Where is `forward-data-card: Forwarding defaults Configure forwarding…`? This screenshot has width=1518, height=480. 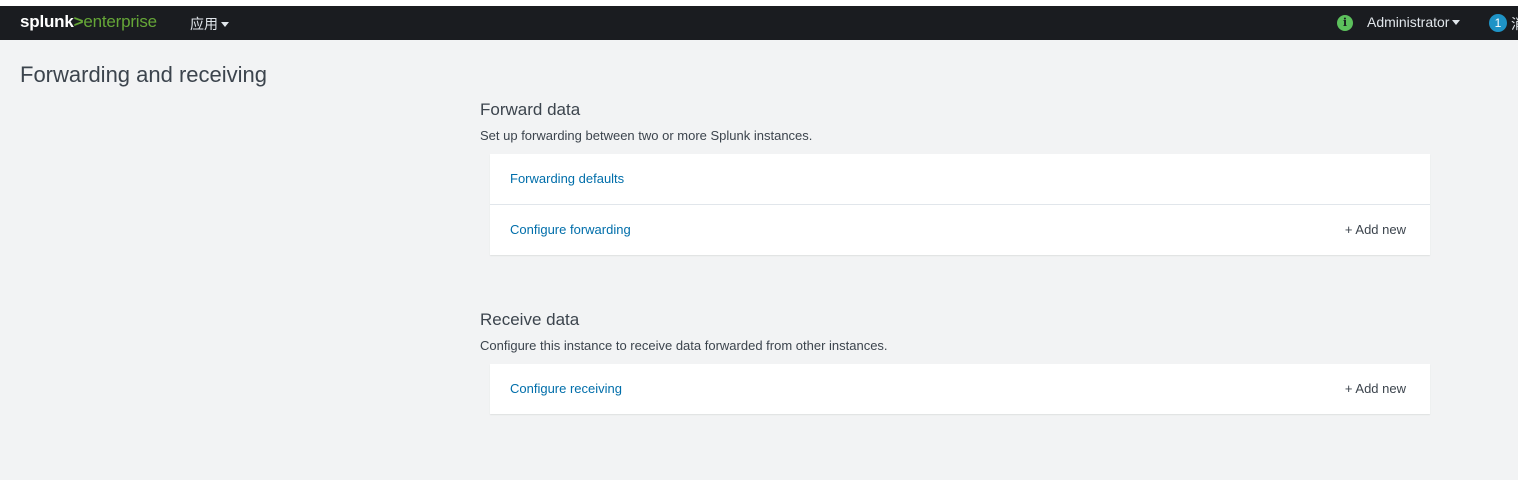 forward-data-card: Forwarding defaults Configure forwarding… is located at coordinates (960, 204).